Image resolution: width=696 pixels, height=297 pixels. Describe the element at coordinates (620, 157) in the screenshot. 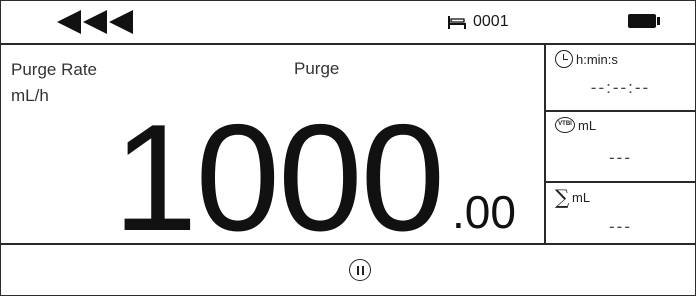

I see `vtbi-value: ---` at that location.